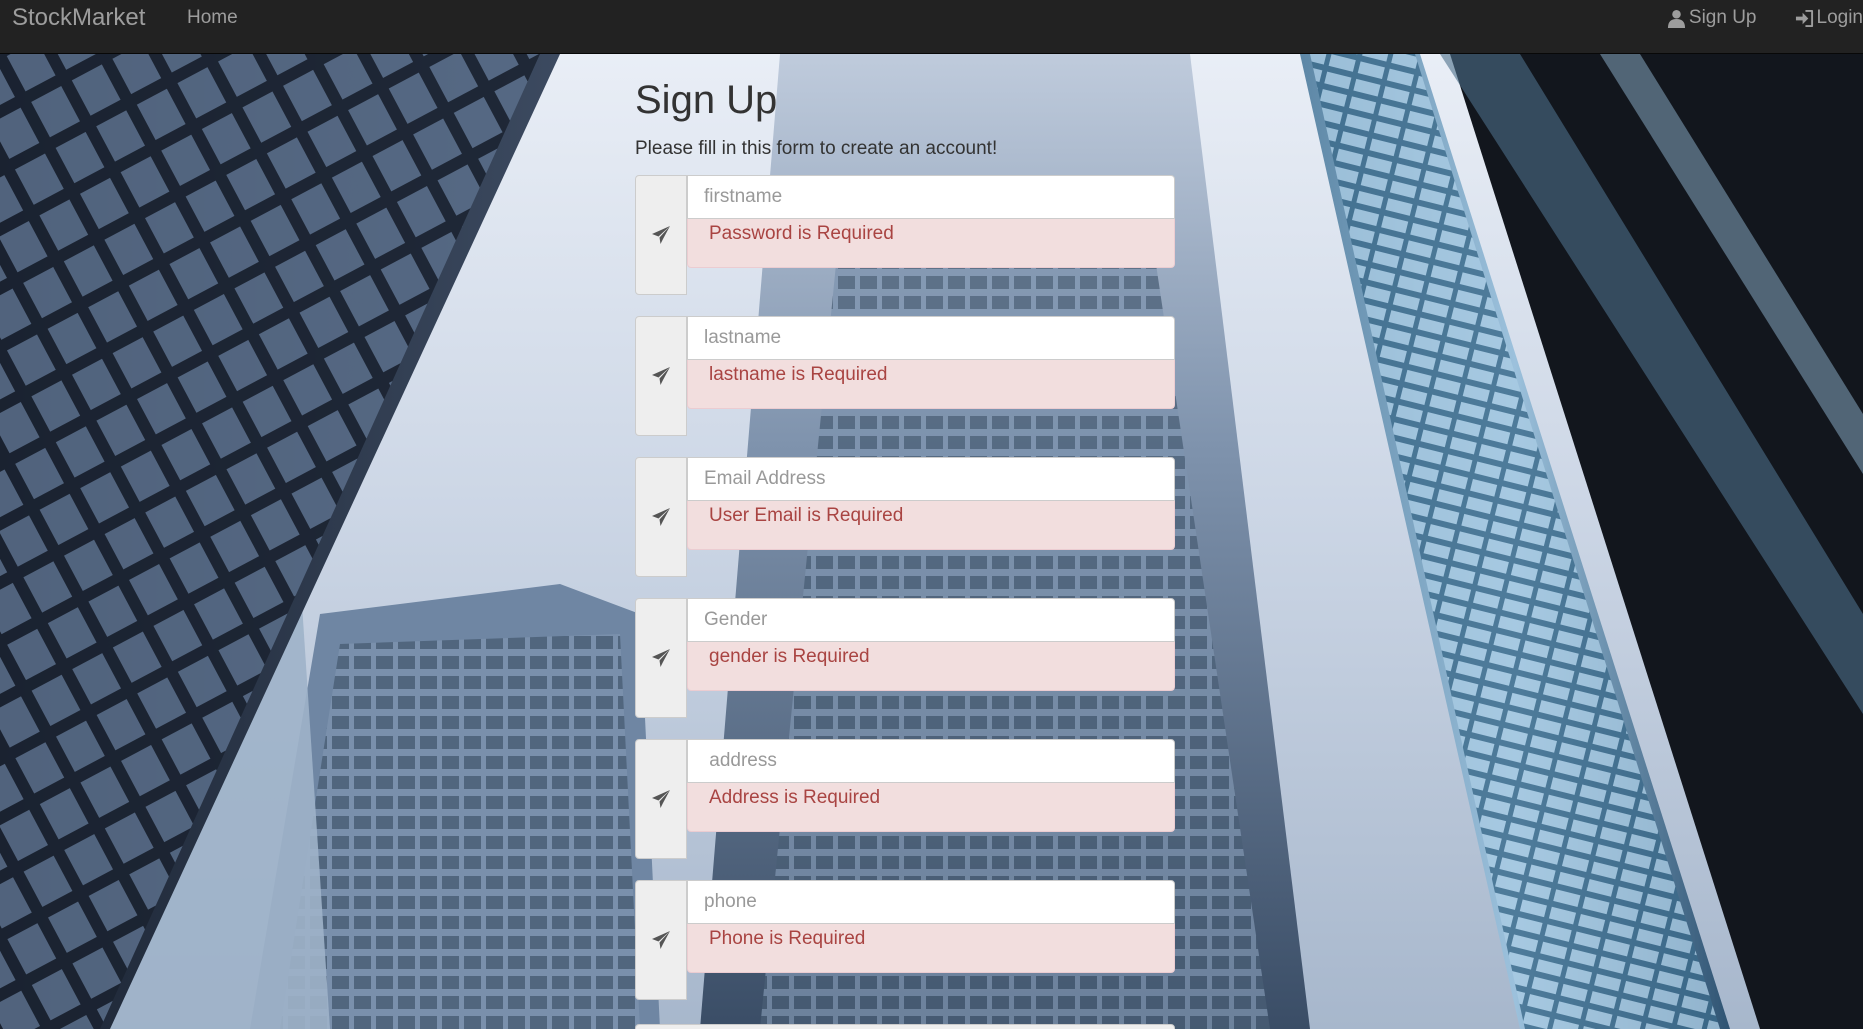 Image resolution: width=1863 pixels, height=1029 pixels. Describe the element at coordinates (931, 338) in the screenshot. I see `lastname-input` at that location.